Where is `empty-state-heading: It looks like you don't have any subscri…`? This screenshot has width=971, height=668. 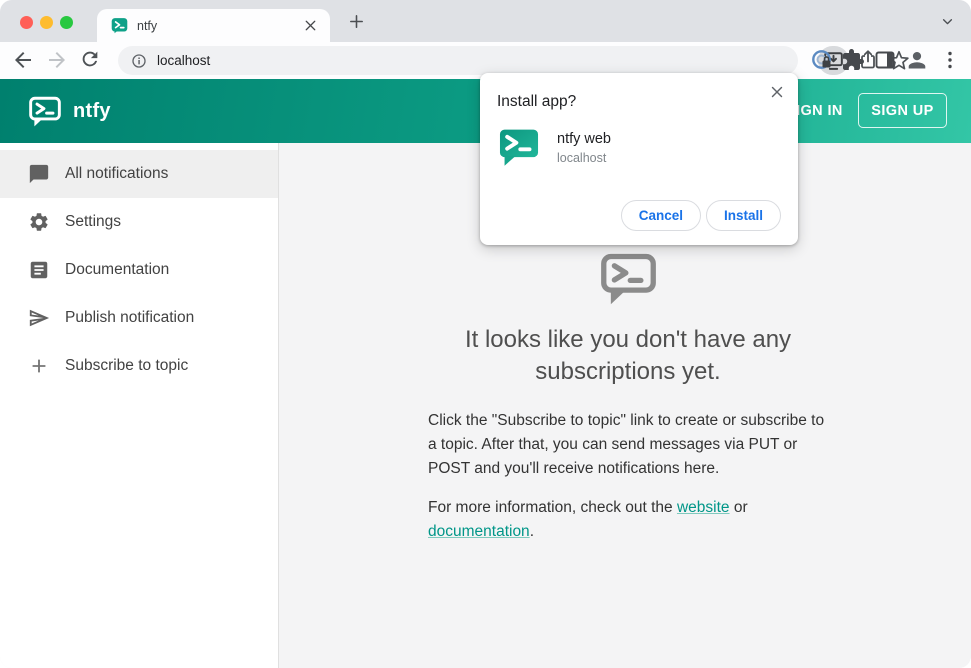
empty-state-heading: It looks like you don't have any subscri… is located at coordinates (628, 355).